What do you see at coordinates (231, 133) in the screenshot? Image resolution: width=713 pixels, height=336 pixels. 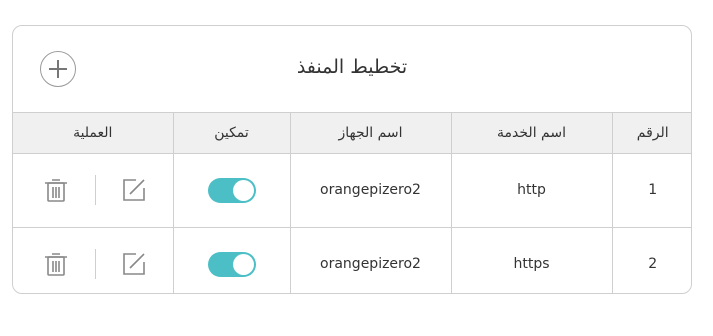 I see `column-enable: تمكين` at bounding box center [231, 133].